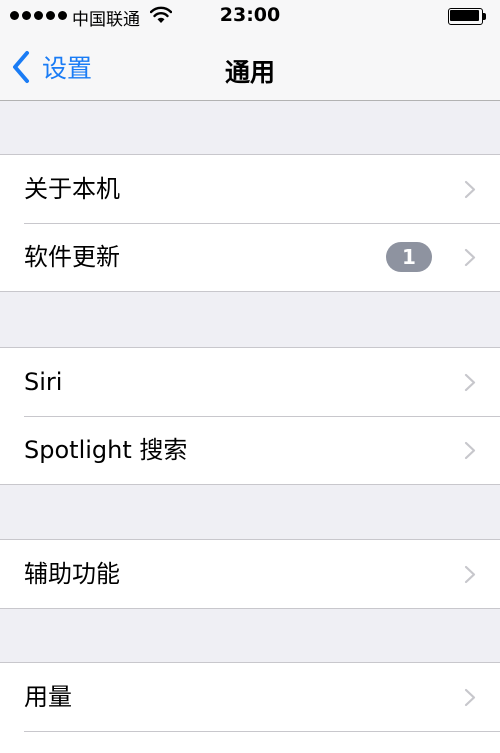  What do you see at coordinates (250, 697) in the screenshot?
I see `row-usage: 用量` at bounding box center [250, 697].